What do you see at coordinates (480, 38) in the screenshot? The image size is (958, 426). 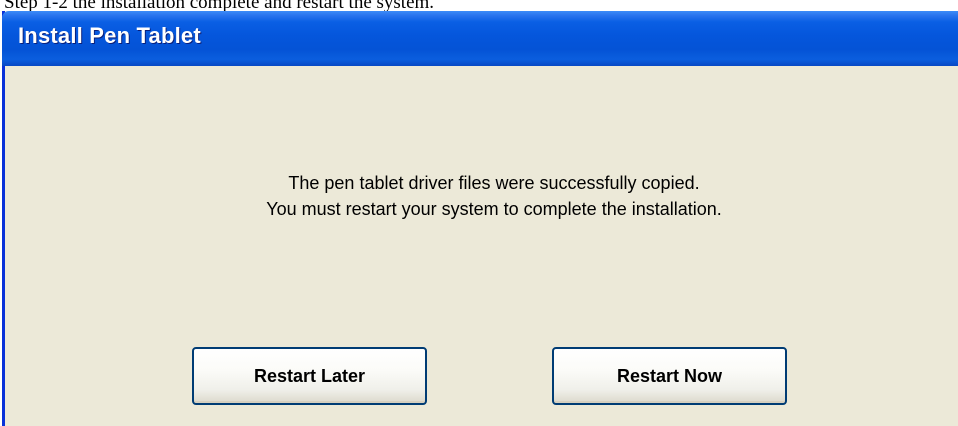 I see `title-bar: Install Pen Tablet` at bounding box center [480, 38].